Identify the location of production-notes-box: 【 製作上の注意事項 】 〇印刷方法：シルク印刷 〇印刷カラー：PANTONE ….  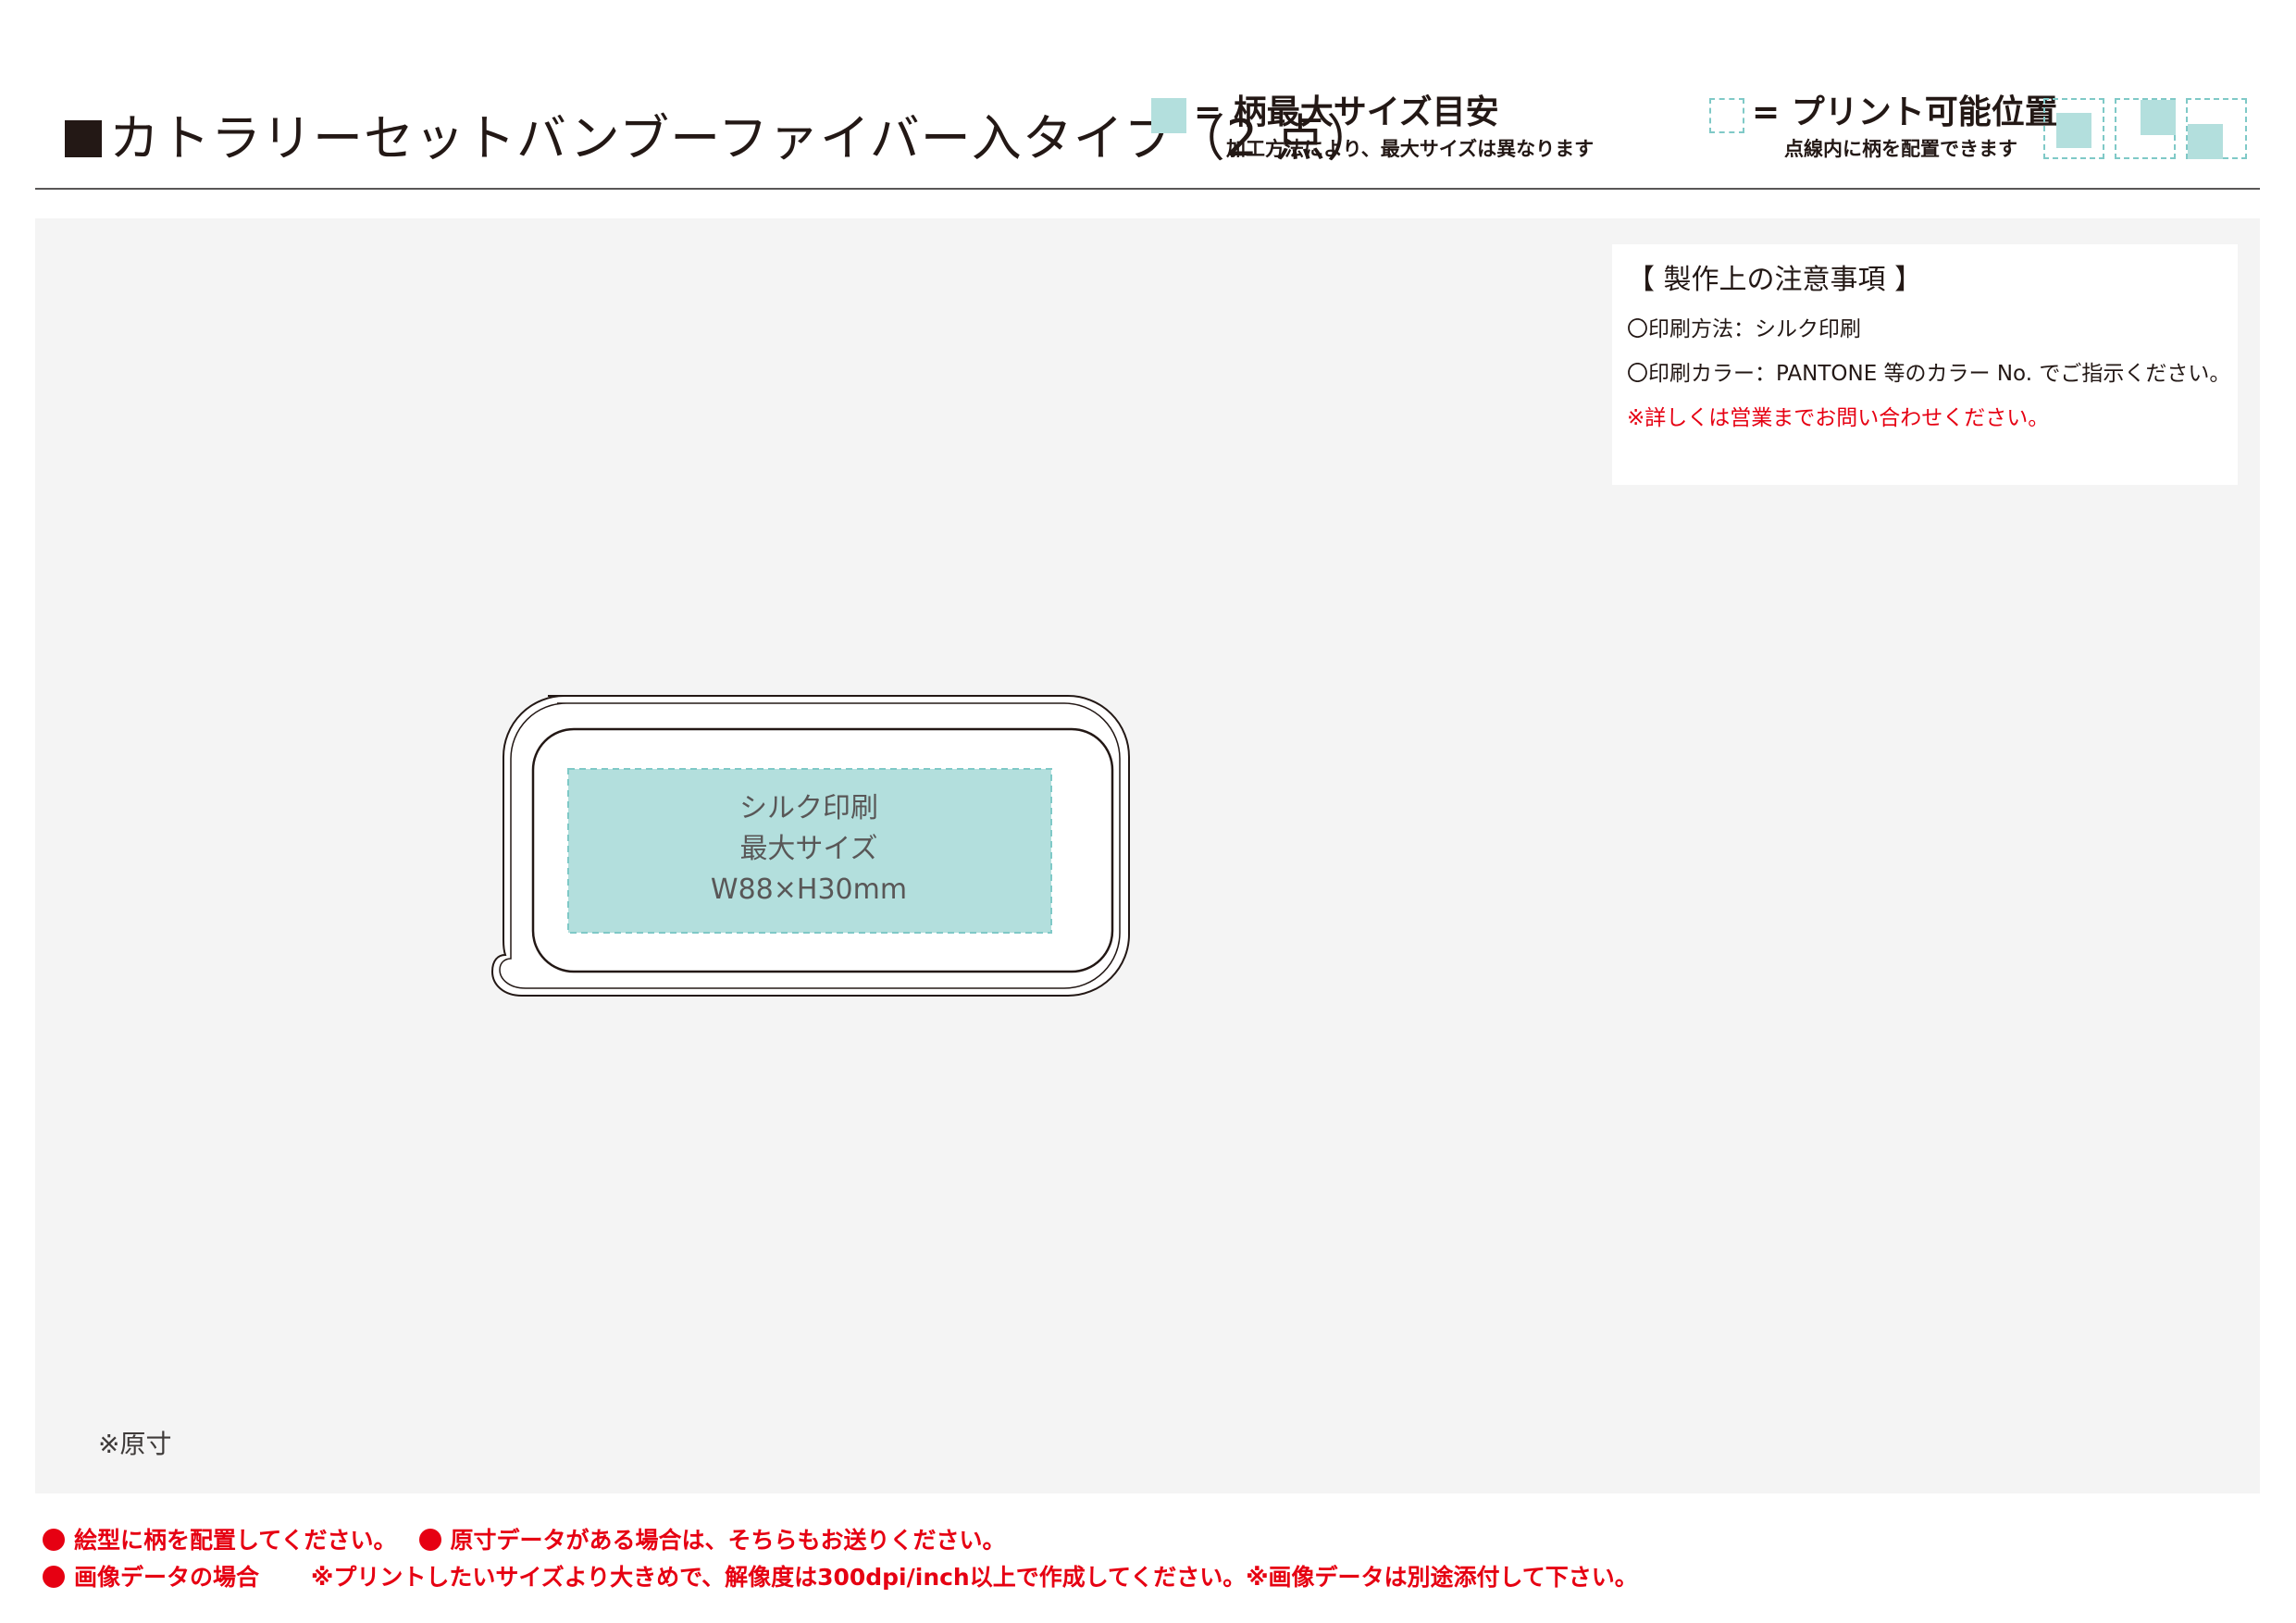
(1925, 364).